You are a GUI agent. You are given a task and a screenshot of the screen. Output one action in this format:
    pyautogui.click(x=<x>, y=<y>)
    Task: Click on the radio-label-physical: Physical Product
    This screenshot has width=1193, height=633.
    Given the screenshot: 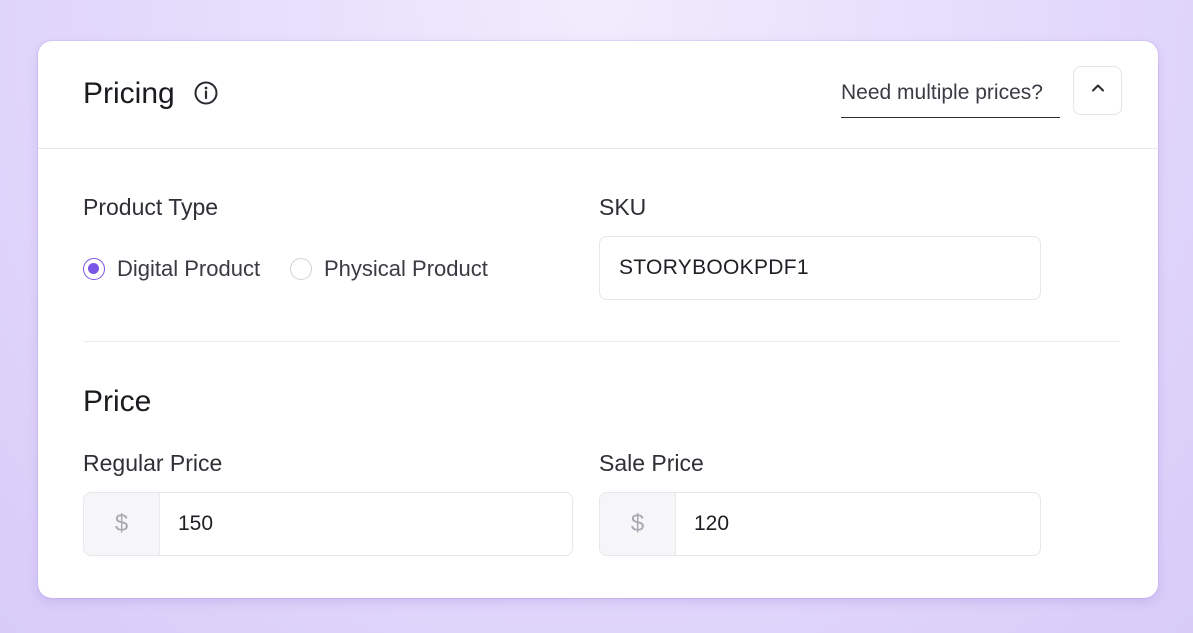 What is the action you would take?
    pyautogui.click(x=406, y=268)
    